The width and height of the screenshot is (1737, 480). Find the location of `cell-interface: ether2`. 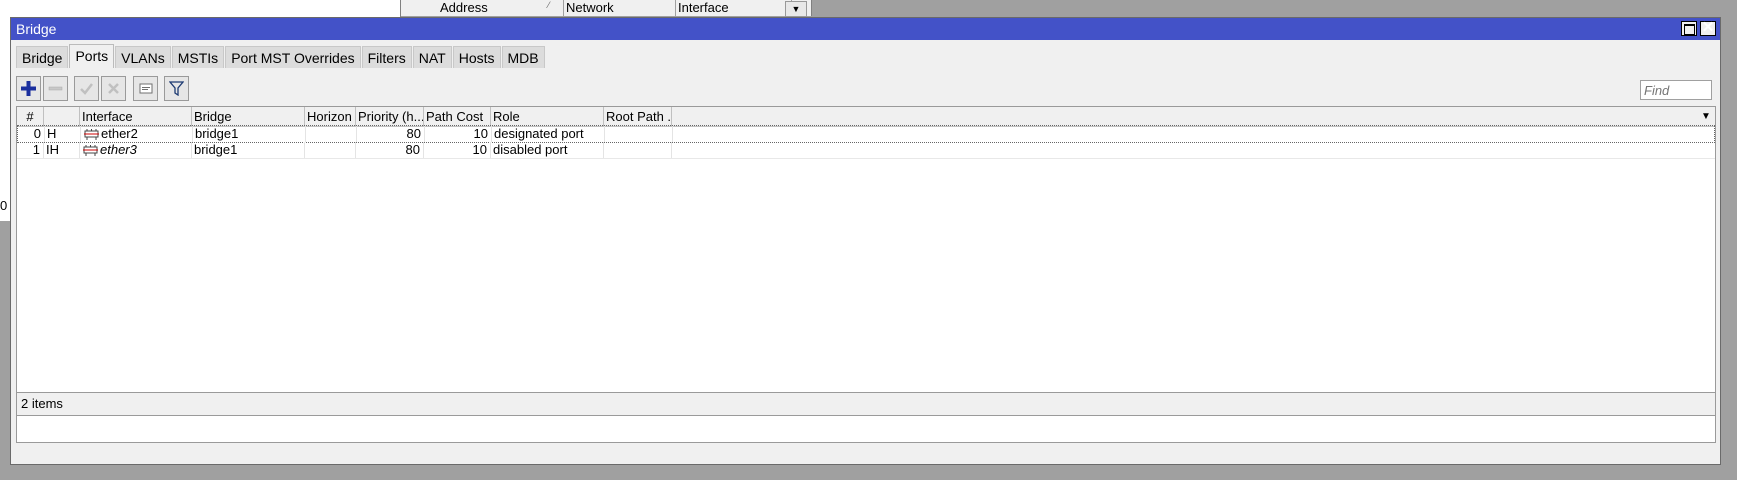

cell-interface: ether2 is located at coordinates (137, 134).